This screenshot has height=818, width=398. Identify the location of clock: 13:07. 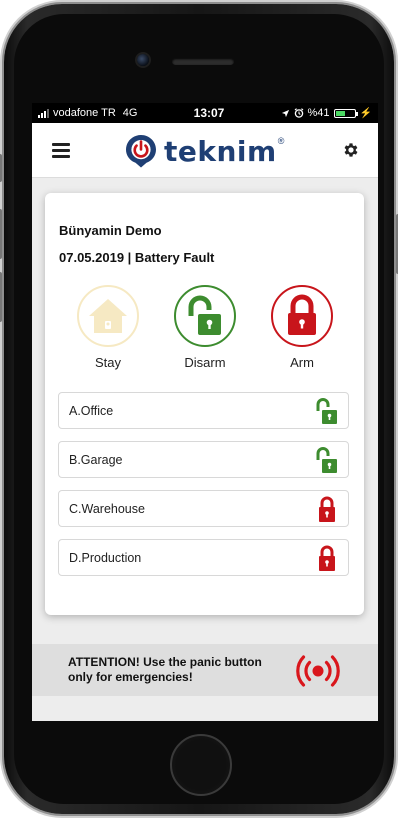
(209, 113).